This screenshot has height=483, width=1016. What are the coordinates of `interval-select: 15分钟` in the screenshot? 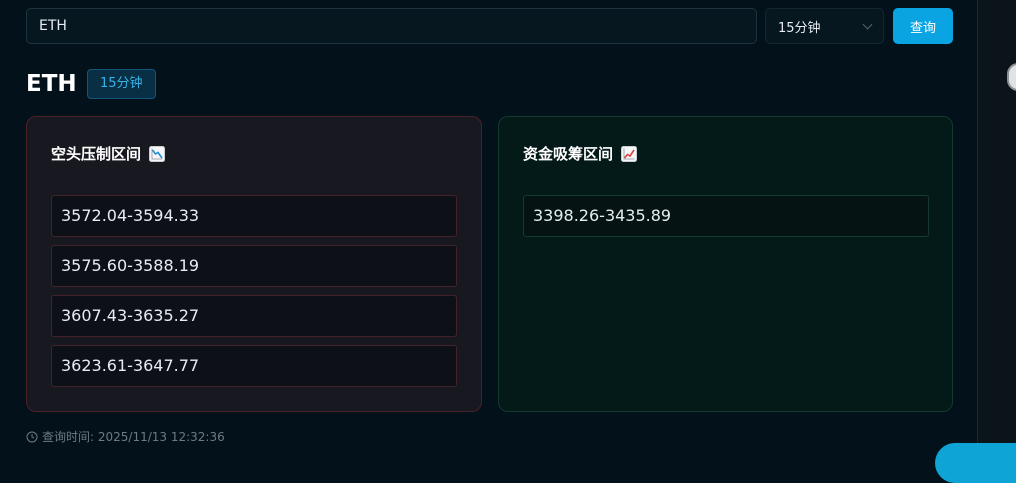 It's located at (824, 26).